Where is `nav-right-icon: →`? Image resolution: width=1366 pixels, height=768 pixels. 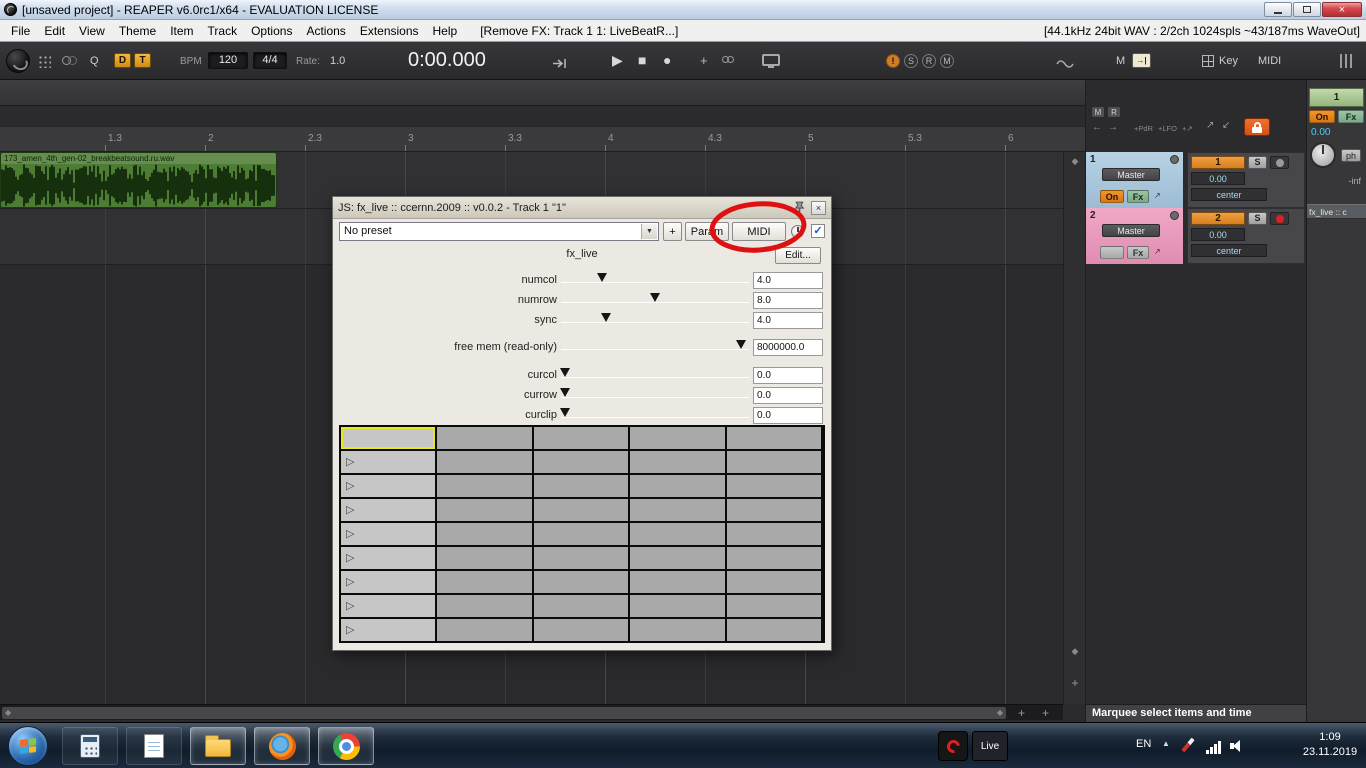 nav-right-icon: → is located at coordinates (1113, 127).